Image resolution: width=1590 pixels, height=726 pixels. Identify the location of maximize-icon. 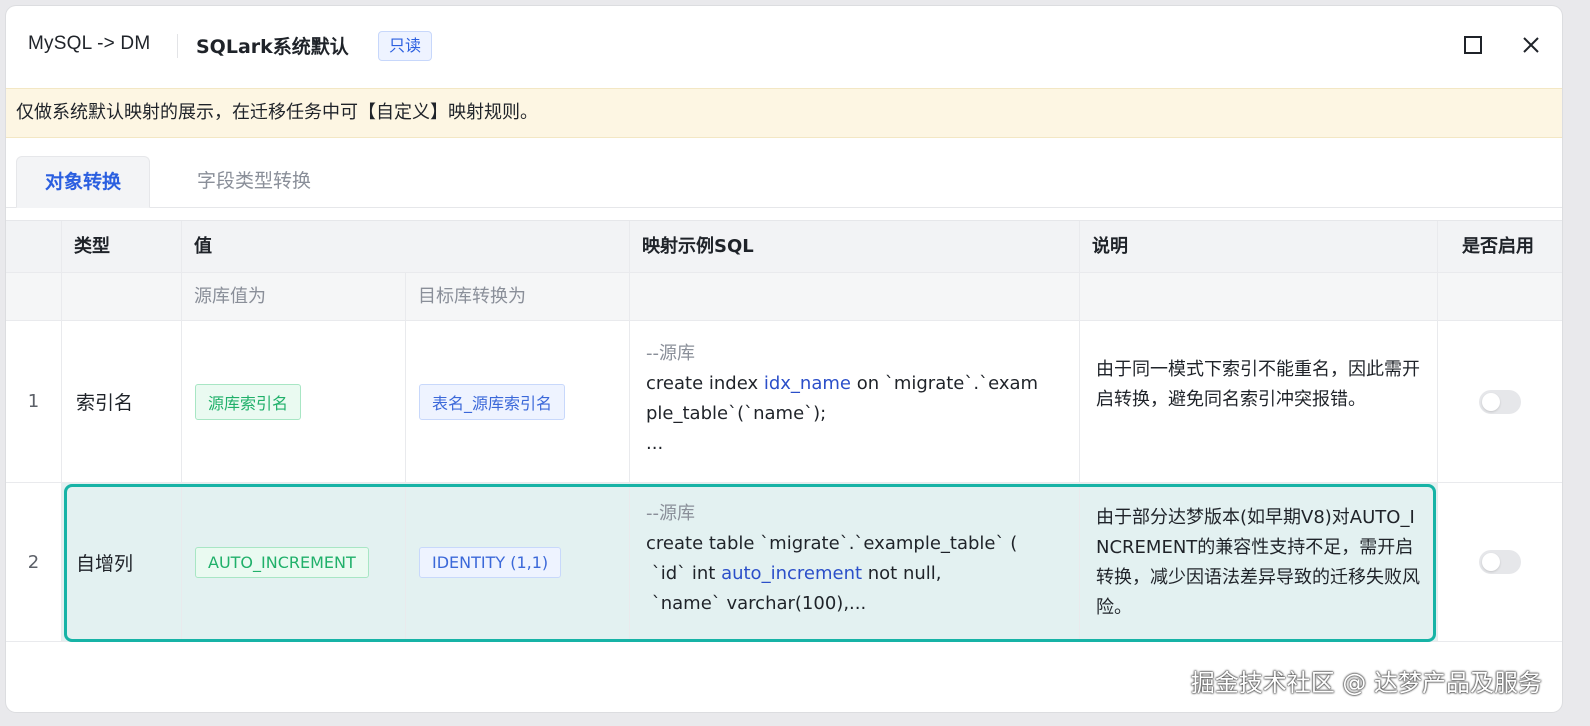
(1473, 45).